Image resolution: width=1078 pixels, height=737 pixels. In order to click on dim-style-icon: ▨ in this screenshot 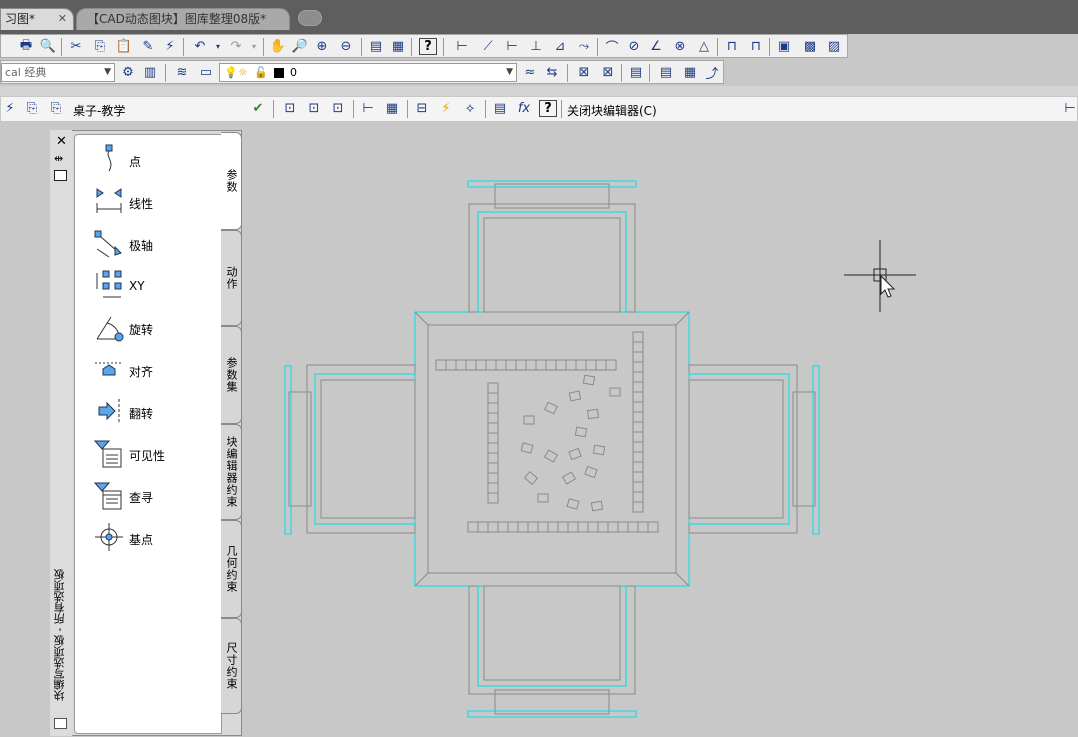, I will do `click(834, 46)`.